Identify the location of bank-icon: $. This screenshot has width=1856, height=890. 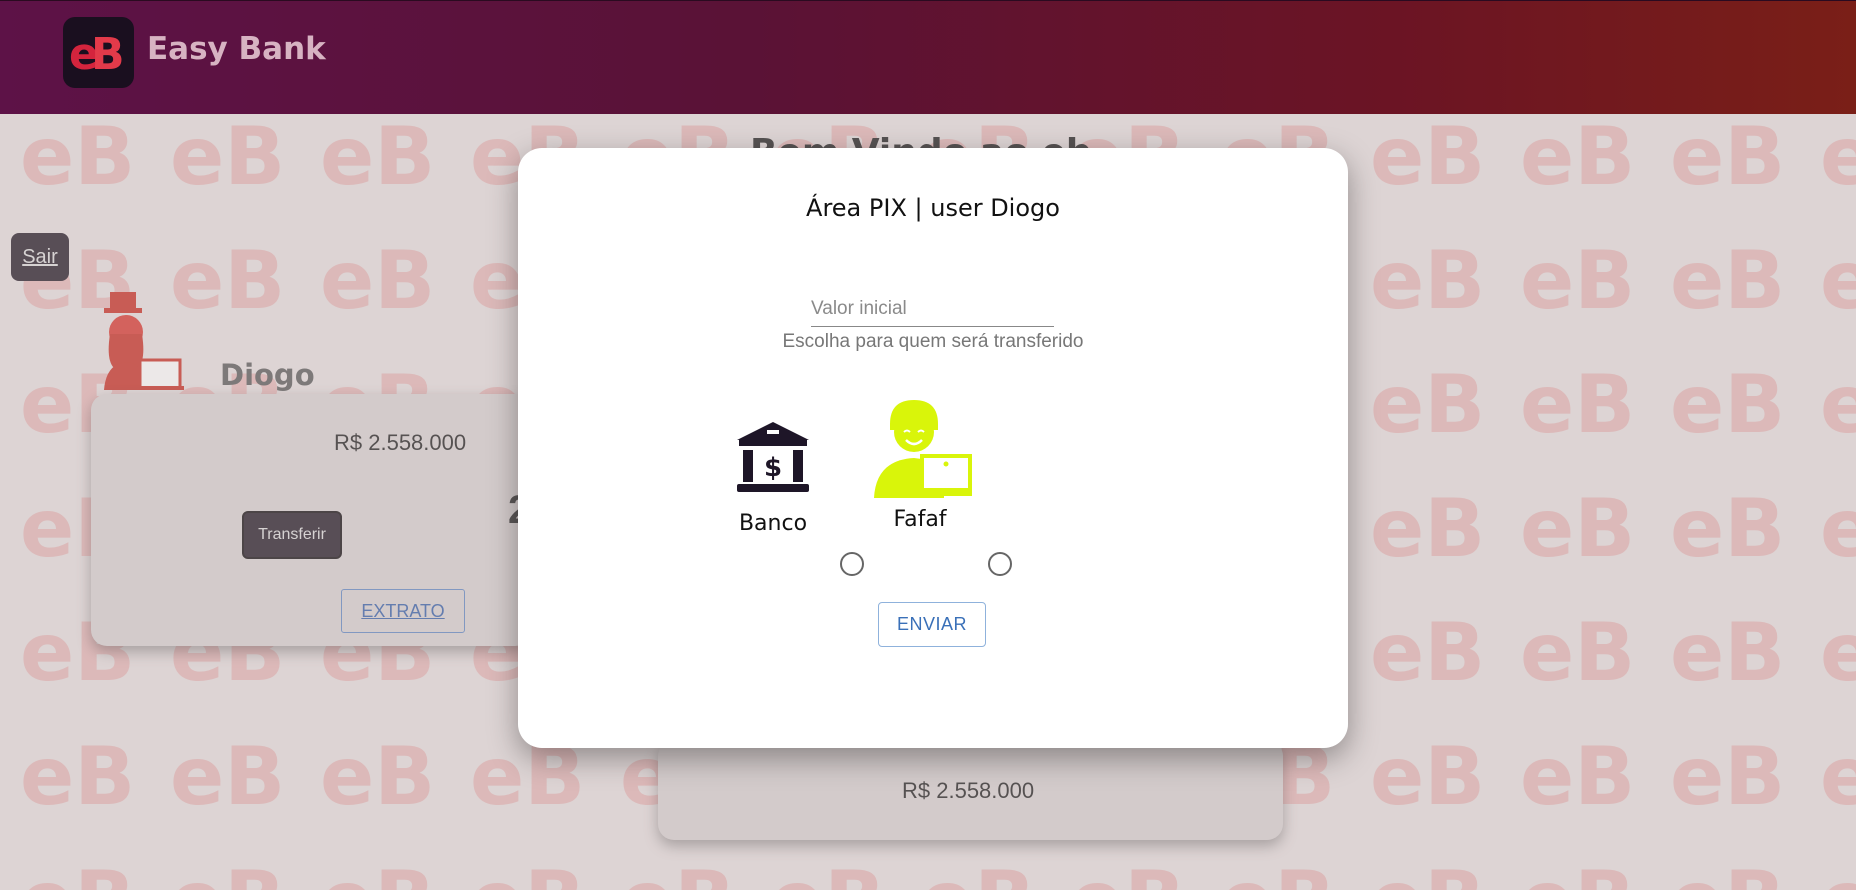
(773, 457).